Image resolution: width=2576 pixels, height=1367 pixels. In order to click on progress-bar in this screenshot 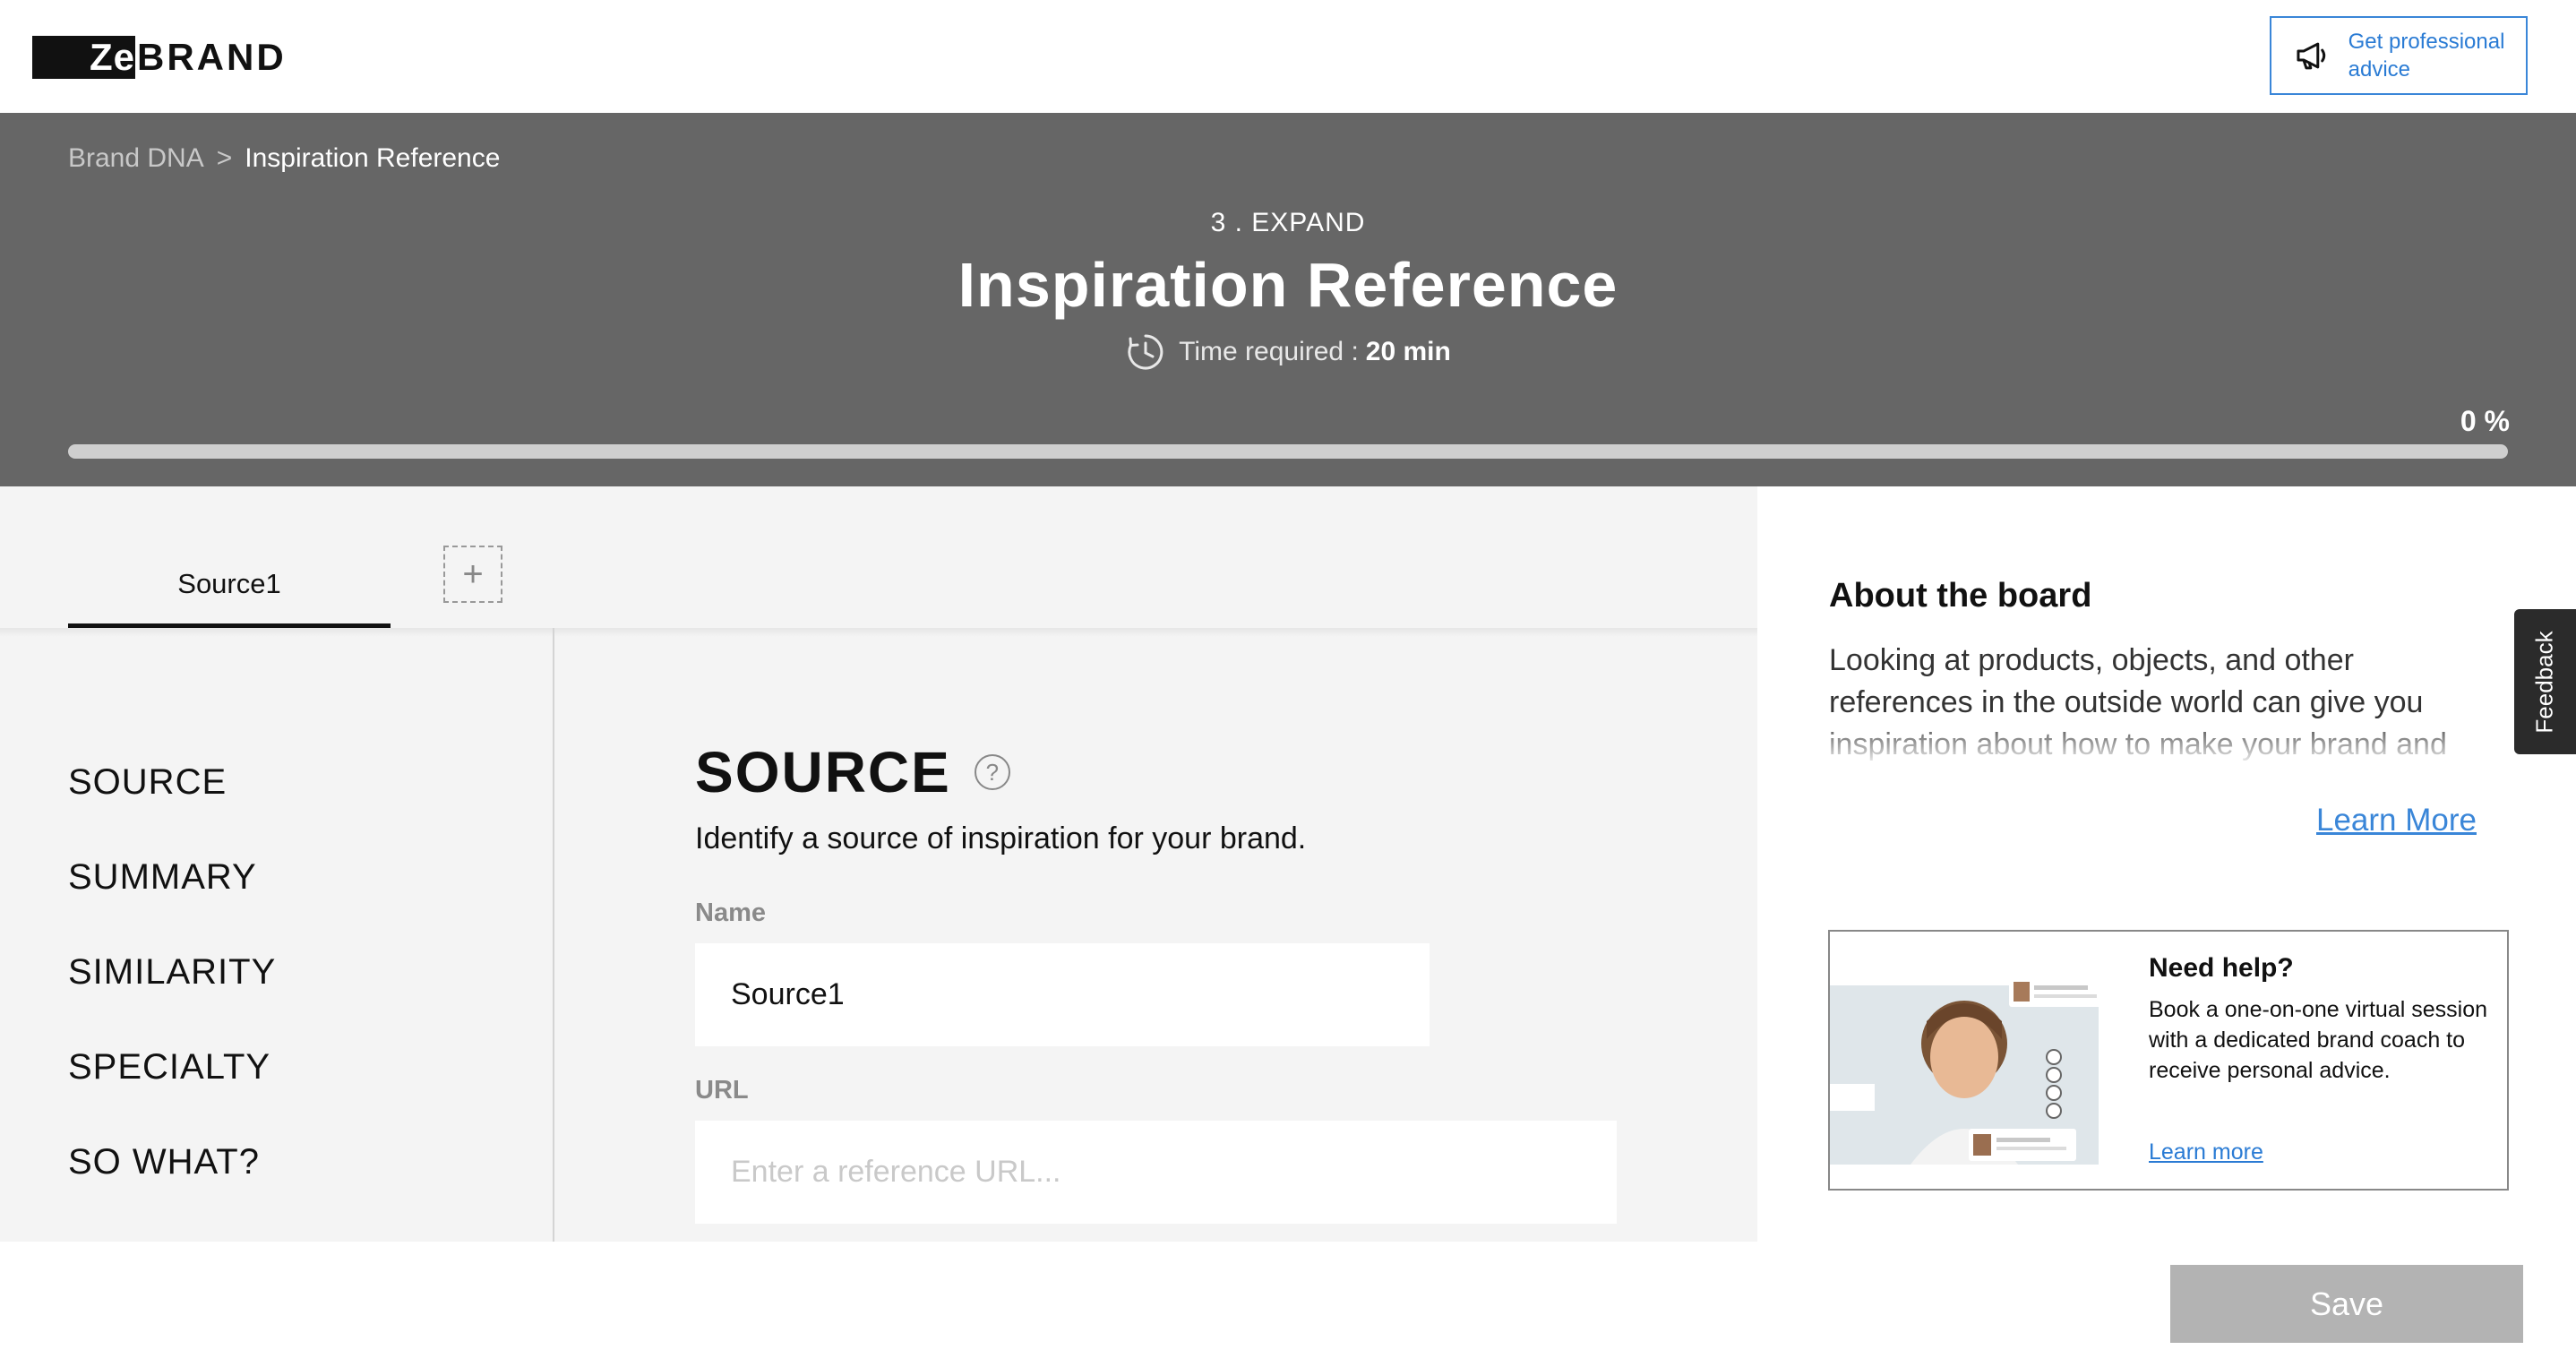, I will do `click(1288, 451)`.